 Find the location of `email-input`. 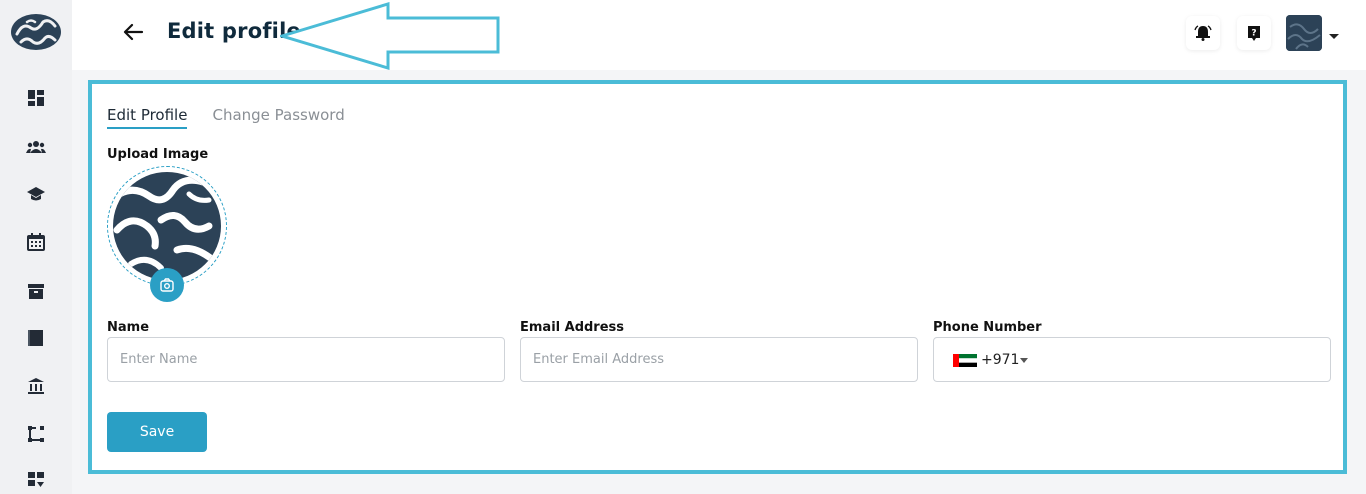

email-input is located at coordinates (719, 359).